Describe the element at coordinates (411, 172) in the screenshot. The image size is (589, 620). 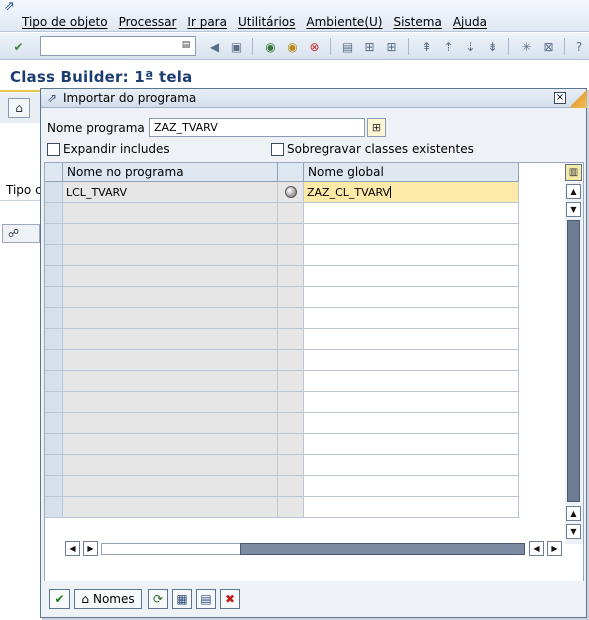
I see `column-header-global-name: Nome global` at that location.